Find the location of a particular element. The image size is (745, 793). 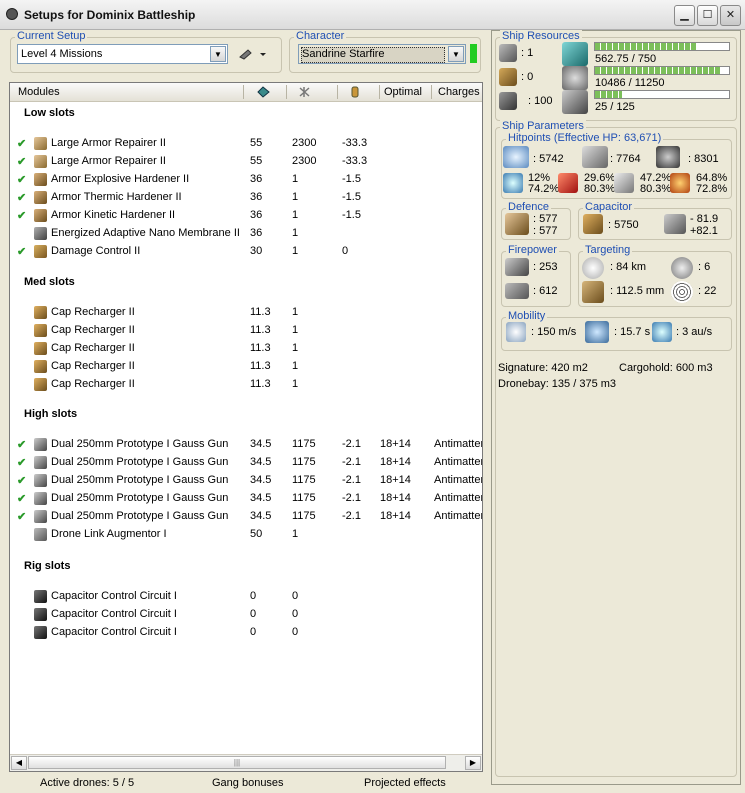

minimize-button: ▁ is located at coordinates (684, 15).